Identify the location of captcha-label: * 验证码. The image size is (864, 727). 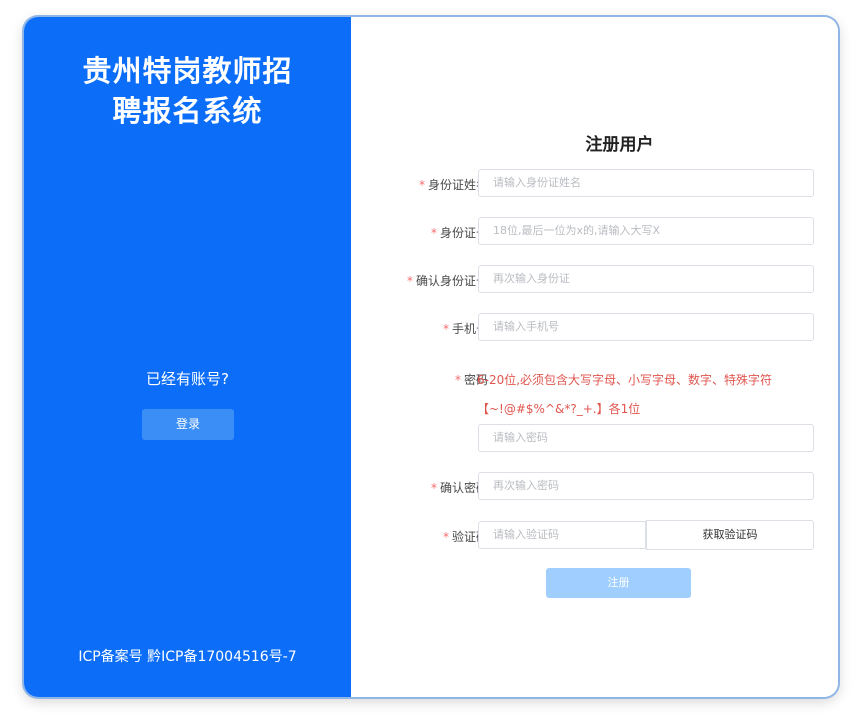
(465, 537).